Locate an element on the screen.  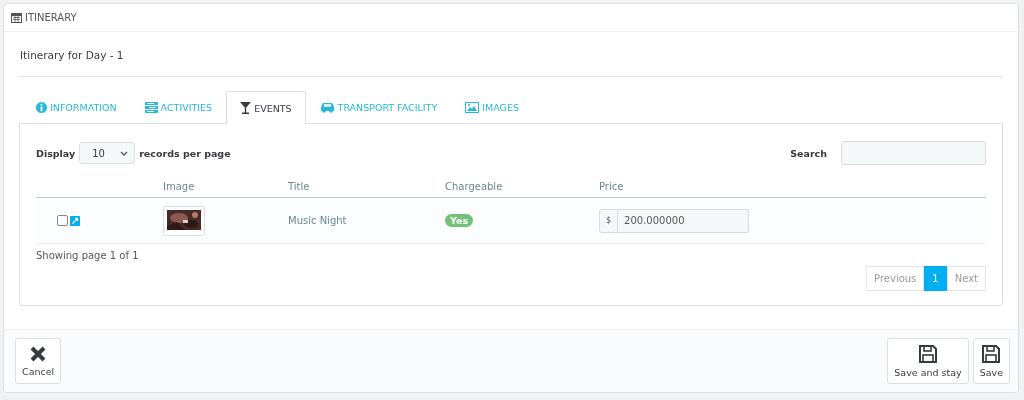
section-title: Itinerary for Day - 1 is located at coordinates (511, 54).